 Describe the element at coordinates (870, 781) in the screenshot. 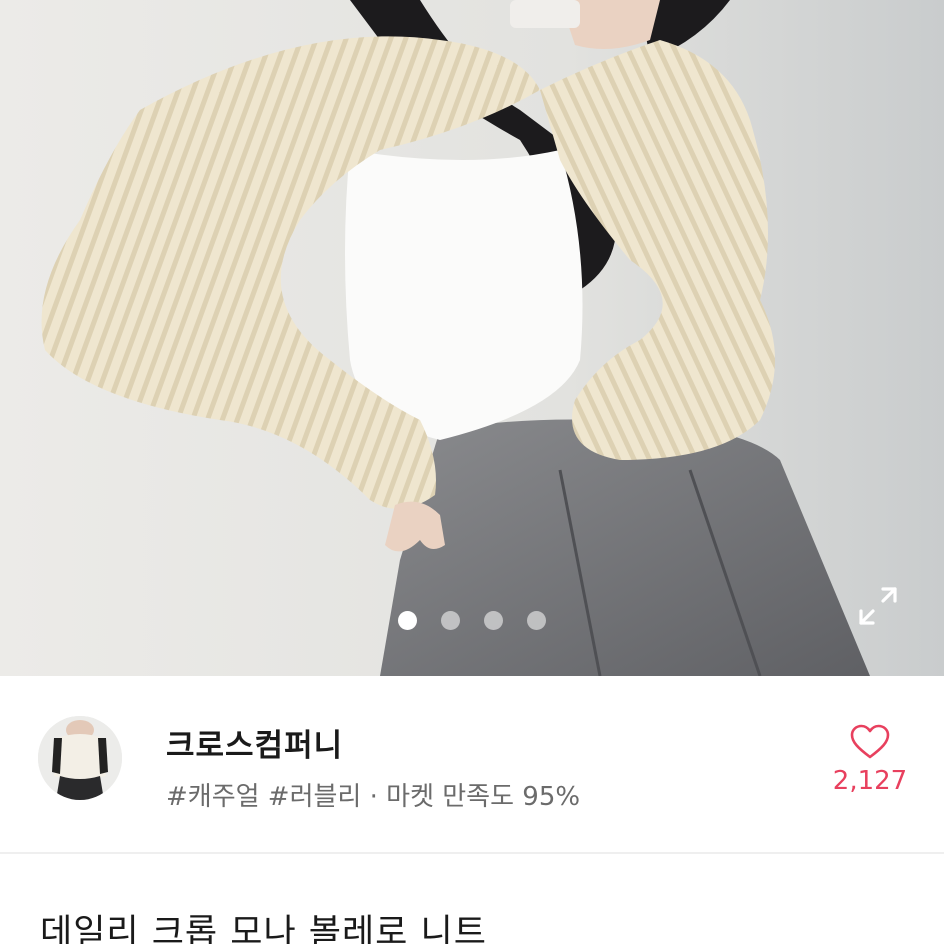

I see `like-count: 2,127` at that location.